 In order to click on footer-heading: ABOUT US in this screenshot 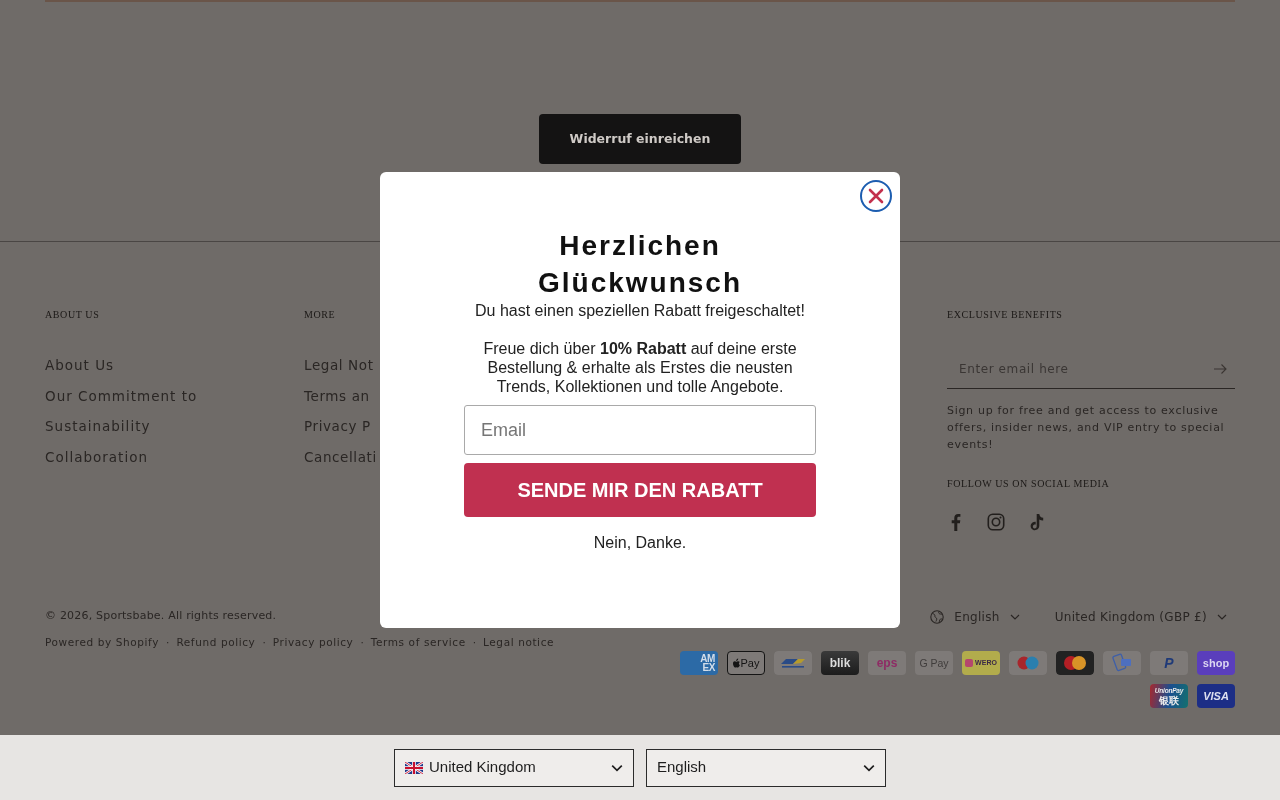, I will do `click(72, 315)`.